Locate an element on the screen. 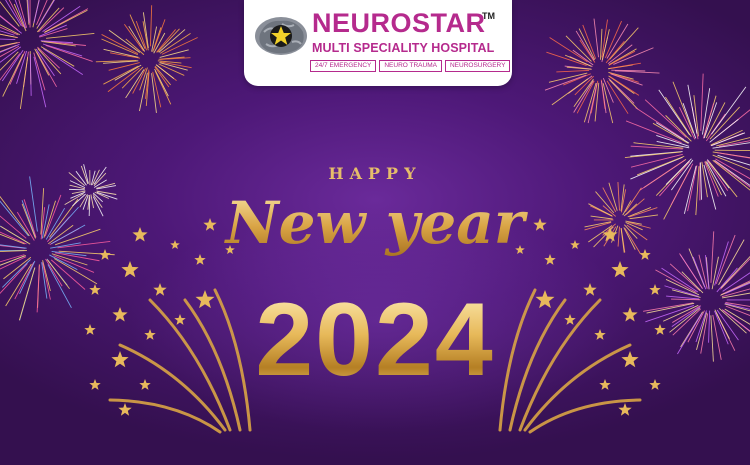 This screenshot has height=465, width=750. brand-name: NEUROSTAR is located at coordinates (399, 23).